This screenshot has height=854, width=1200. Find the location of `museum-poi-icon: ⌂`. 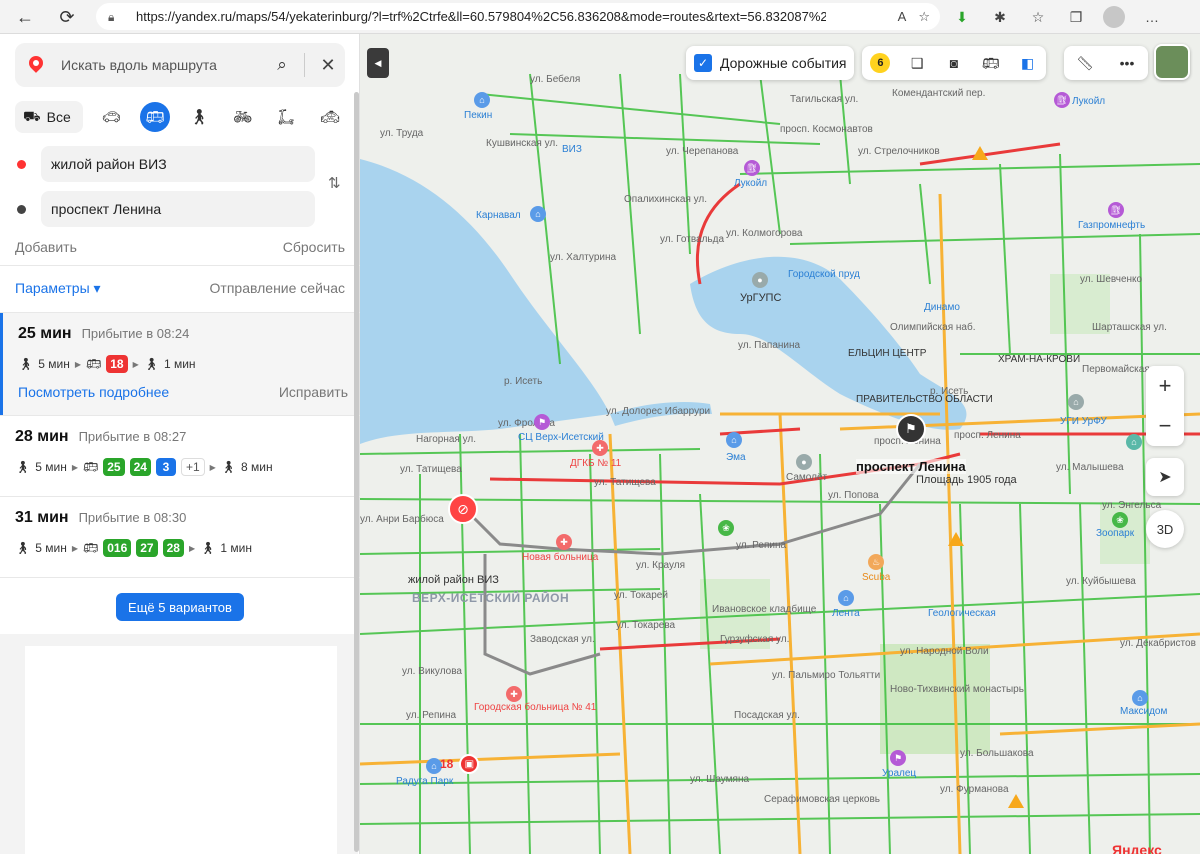

museum-poi-icon: ⌂ is located at coordinates (1134, 442).